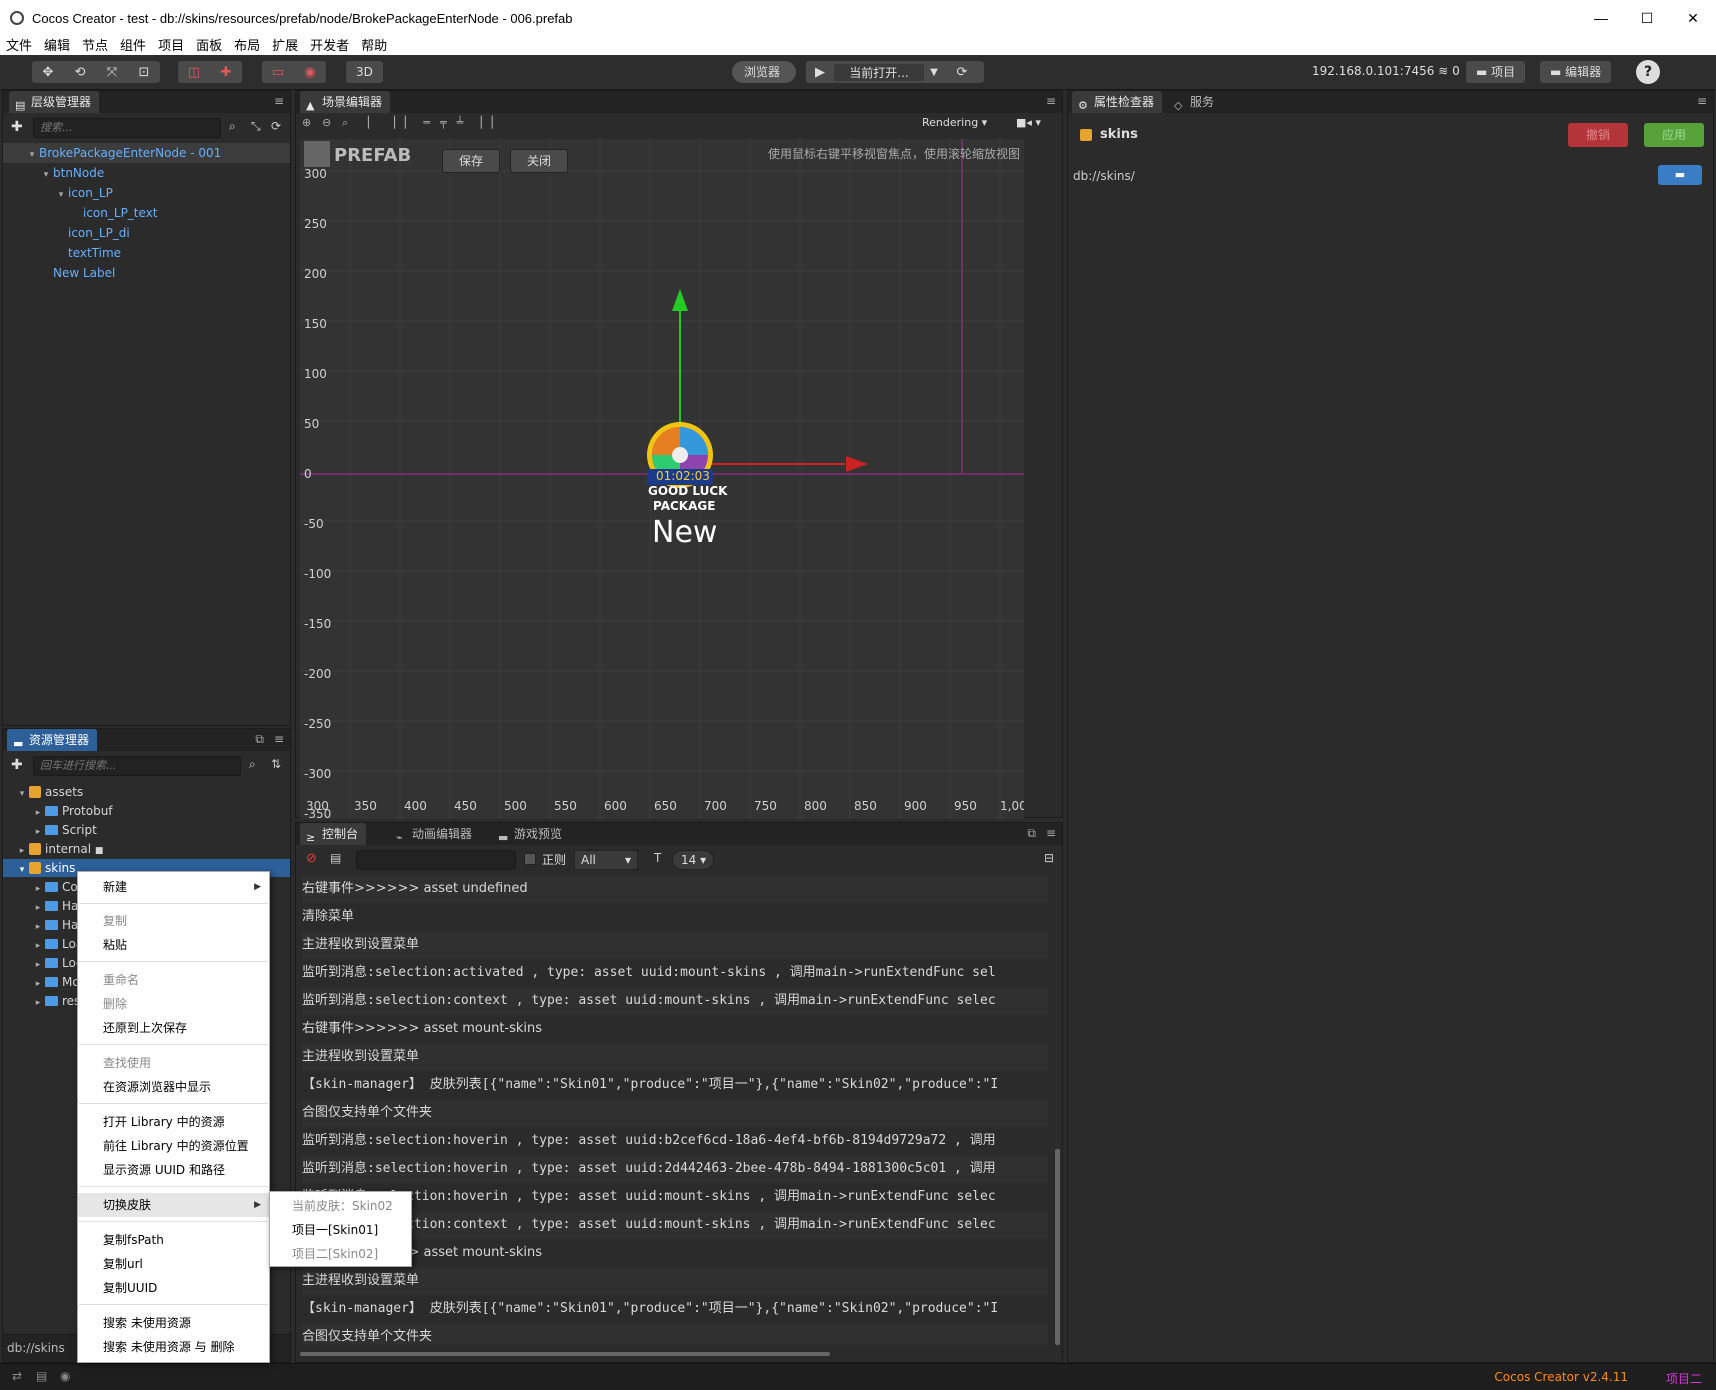  I want to click on menu-project: 项目, so click(171, 45).